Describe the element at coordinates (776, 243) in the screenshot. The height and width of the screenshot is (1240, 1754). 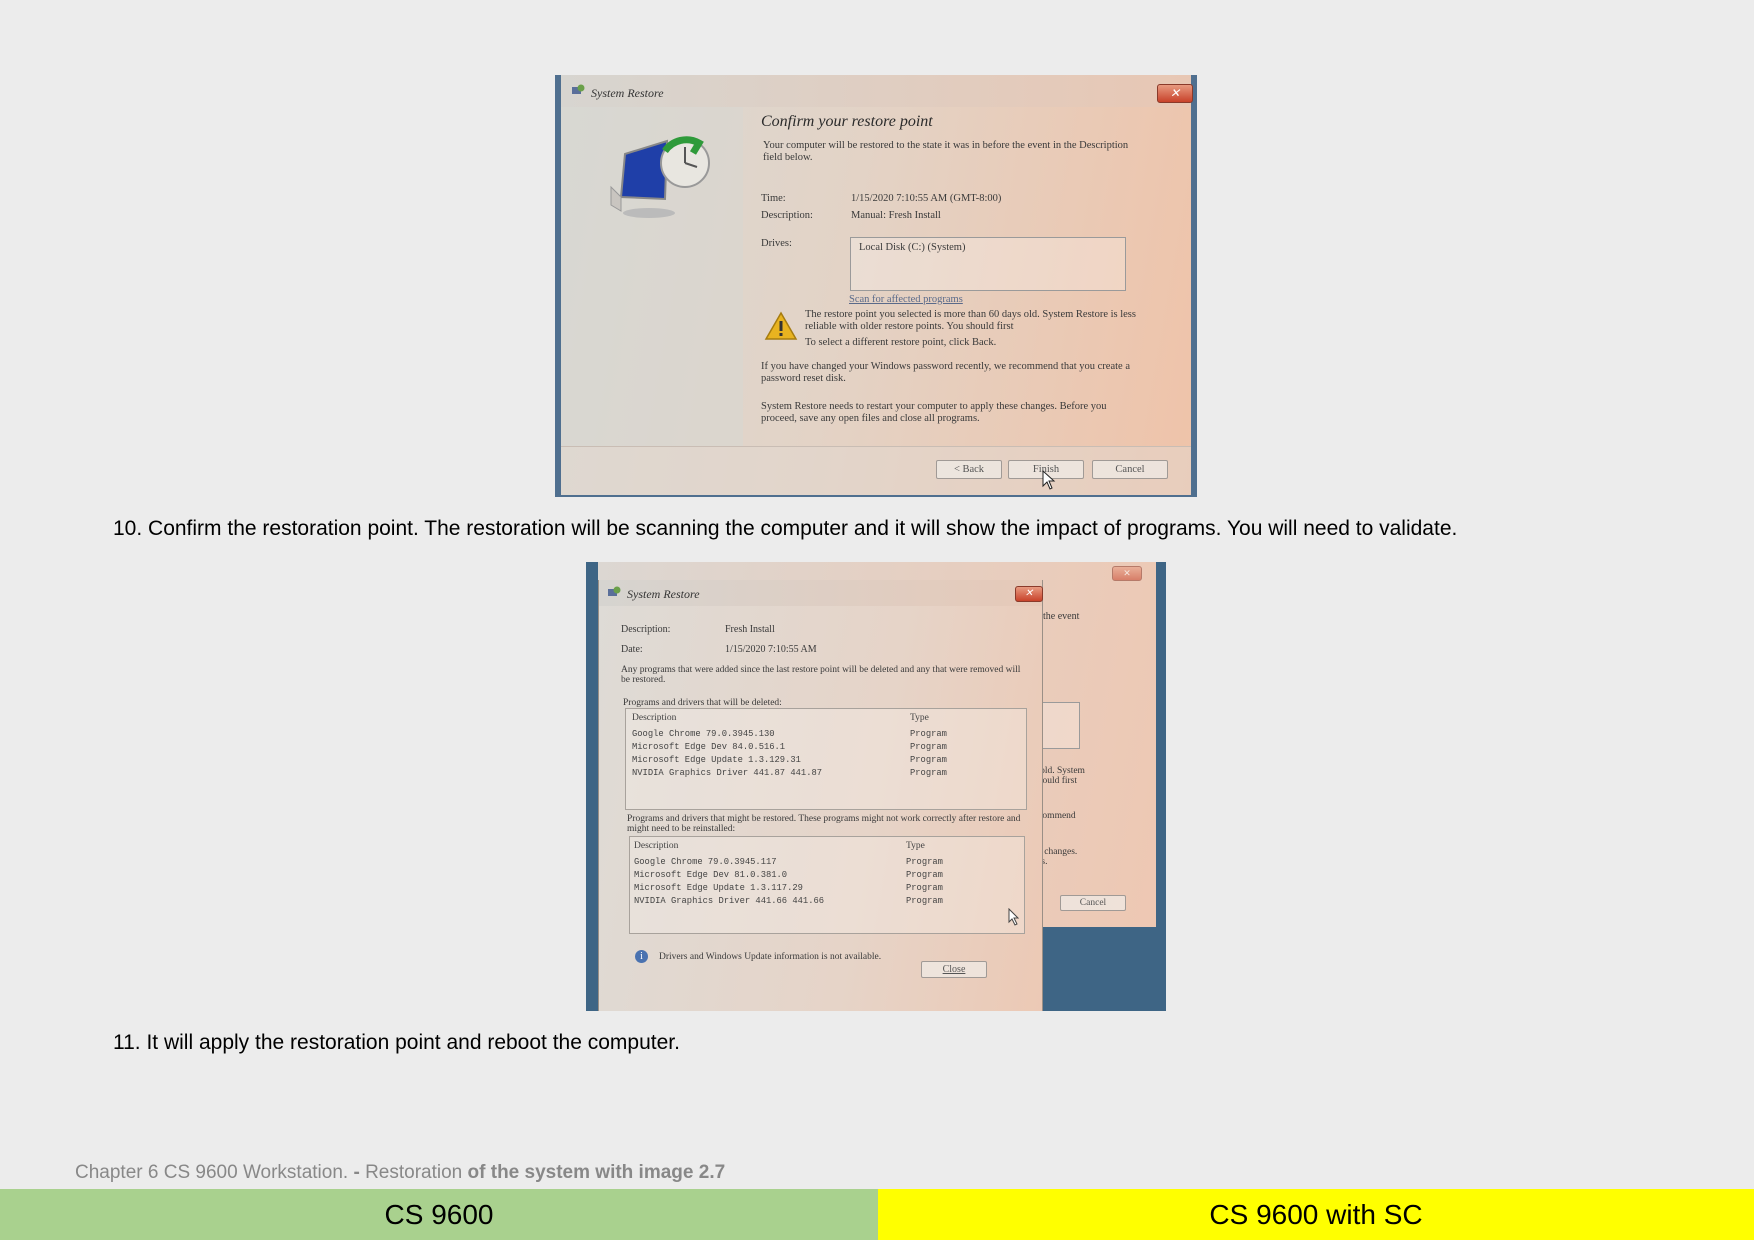
I see `drives-label: Drives:` at that location.